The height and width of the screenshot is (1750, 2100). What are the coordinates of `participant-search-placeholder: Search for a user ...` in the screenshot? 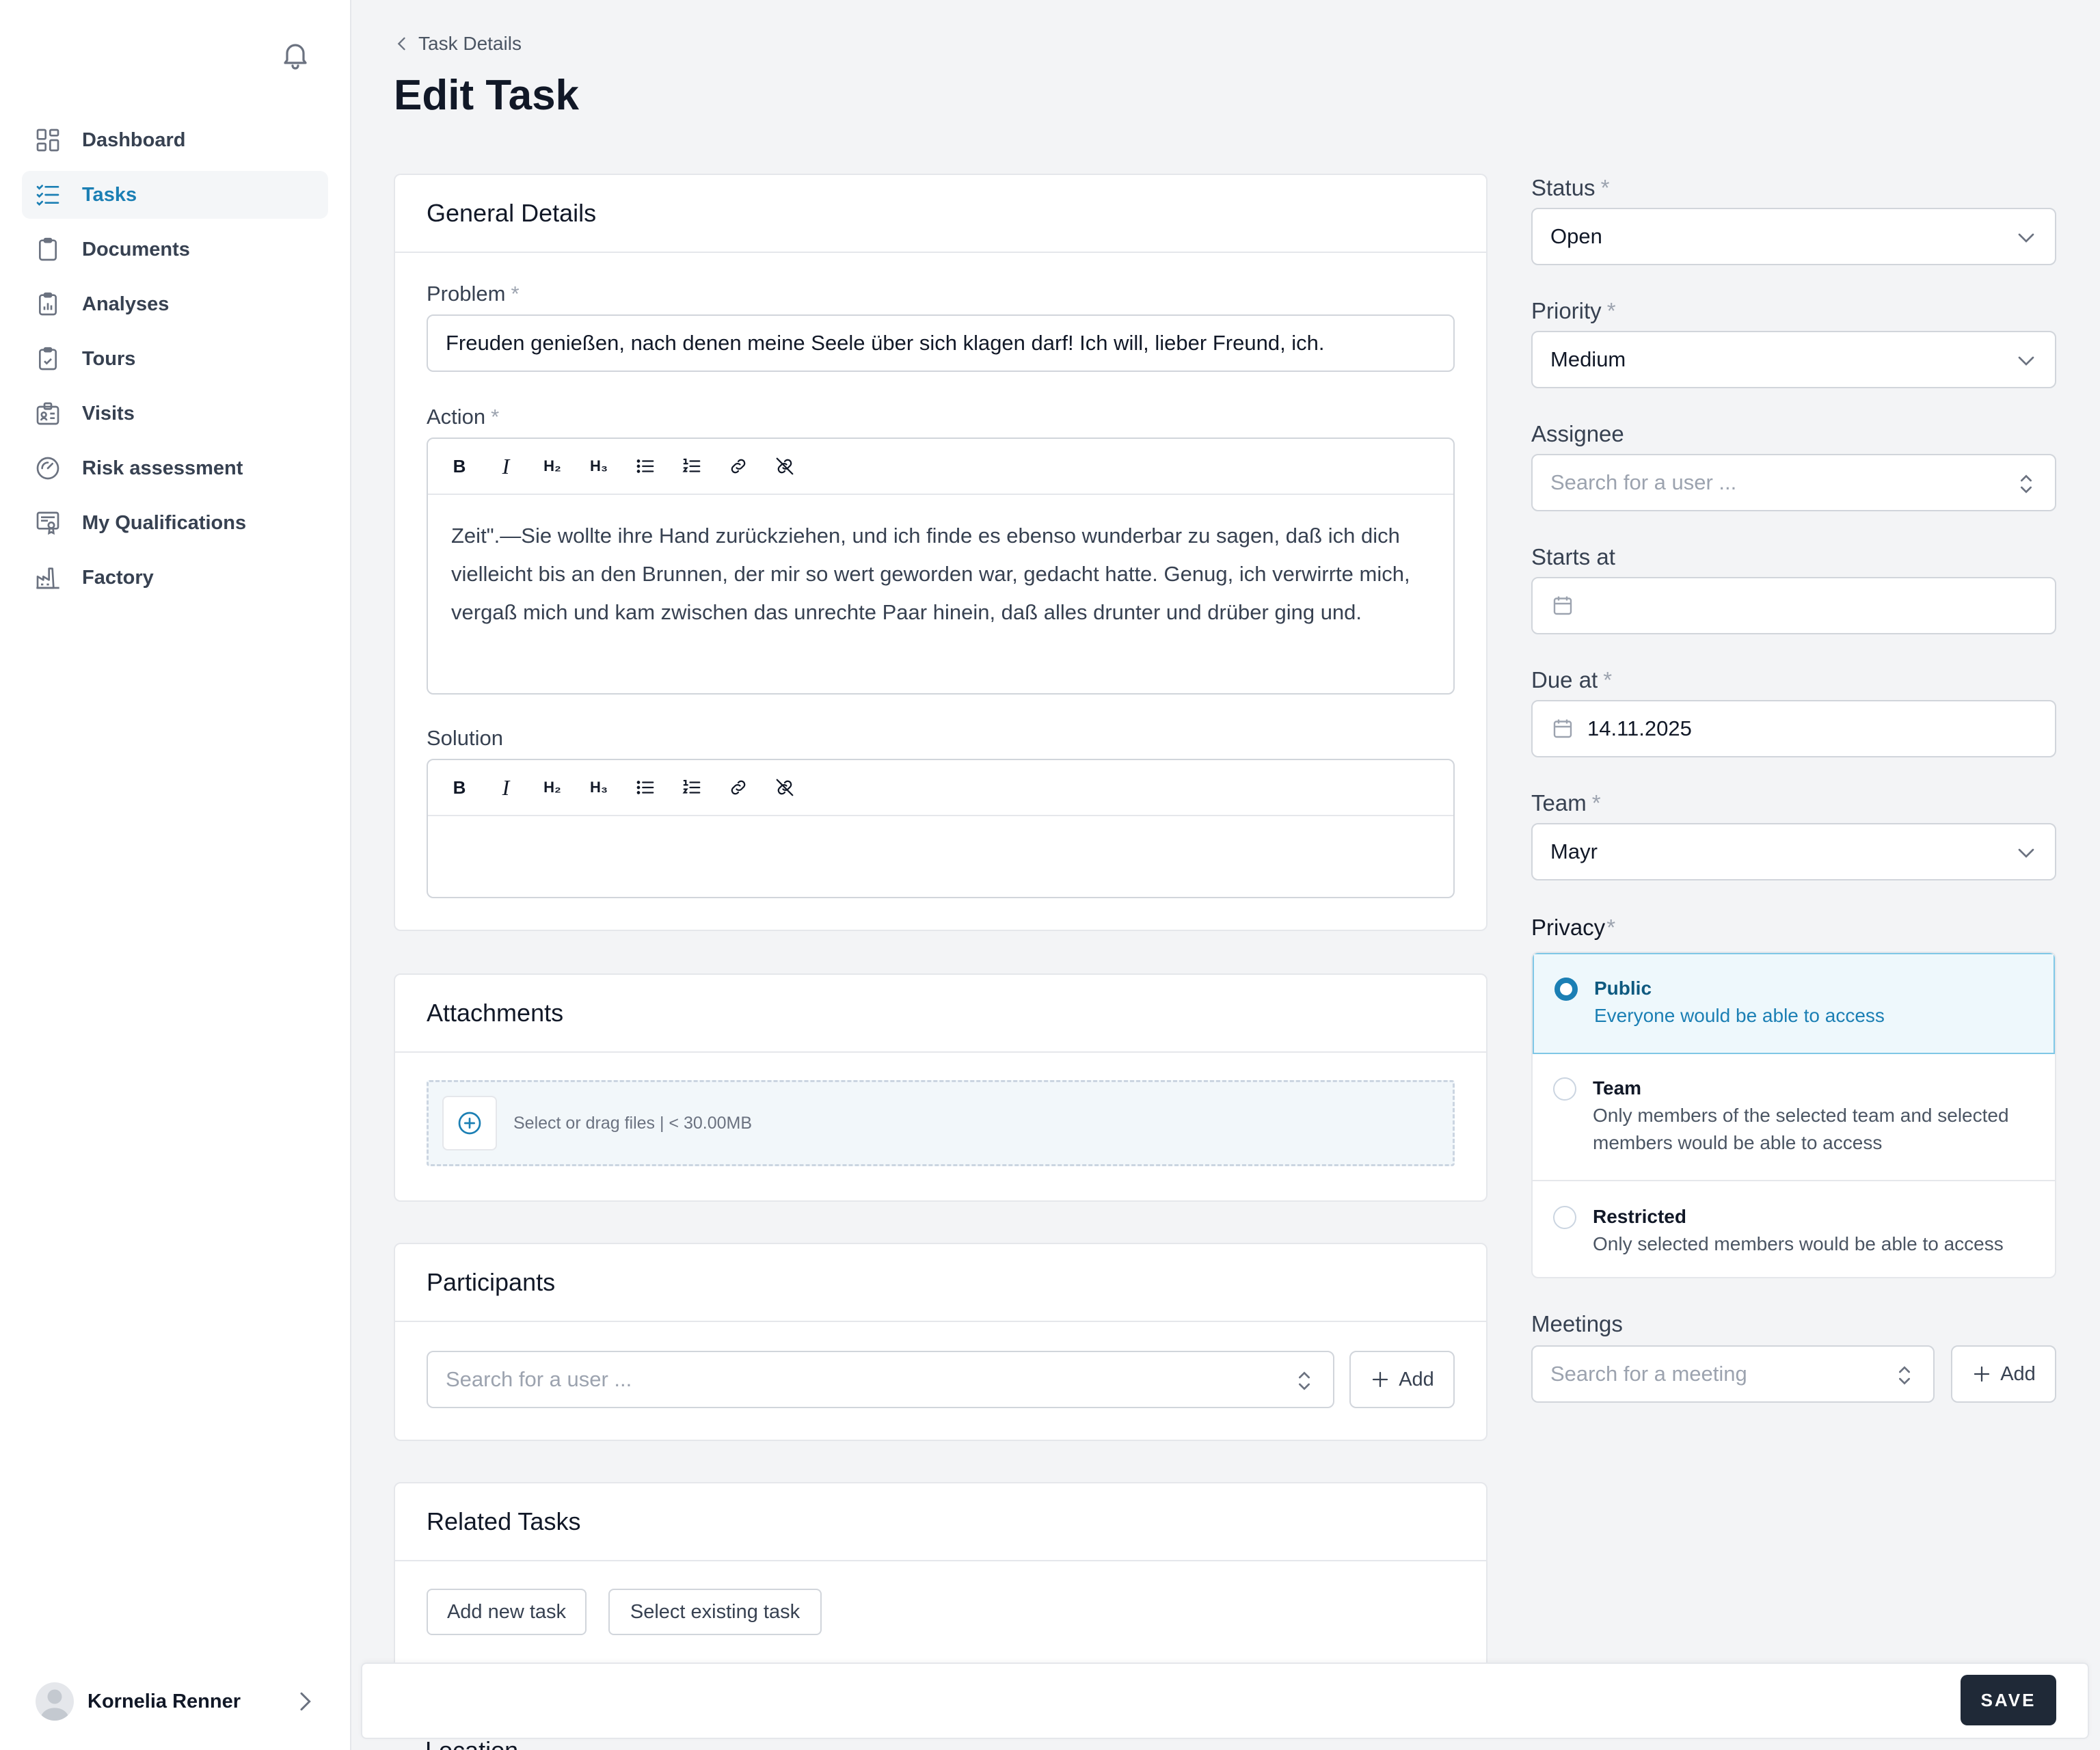 It's located at (539, 1379).